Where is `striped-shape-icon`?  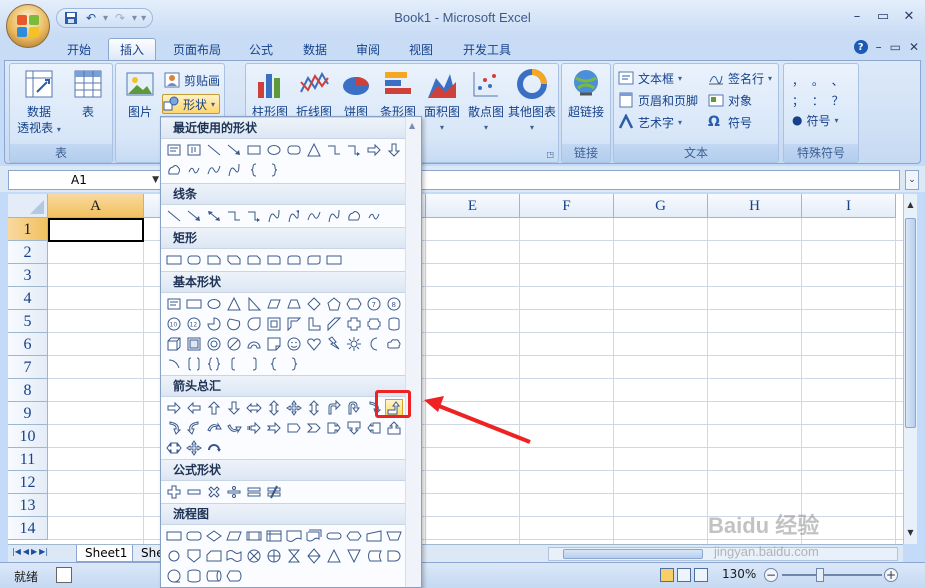 striped-shape-icon is located at coordinates (254, 428).